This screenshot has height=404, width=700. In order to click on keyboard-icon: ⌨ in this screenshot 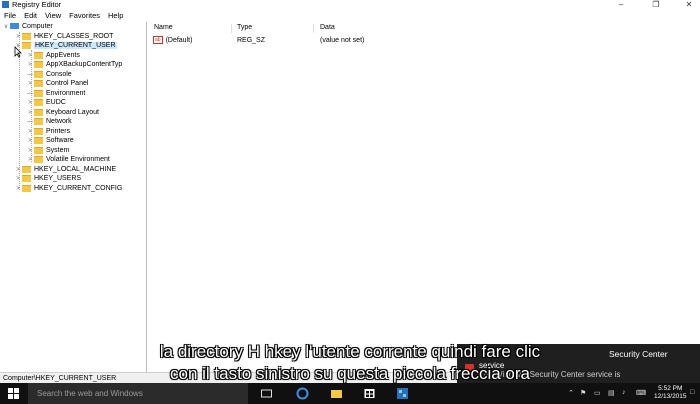, I will do `click(641, 393)`.